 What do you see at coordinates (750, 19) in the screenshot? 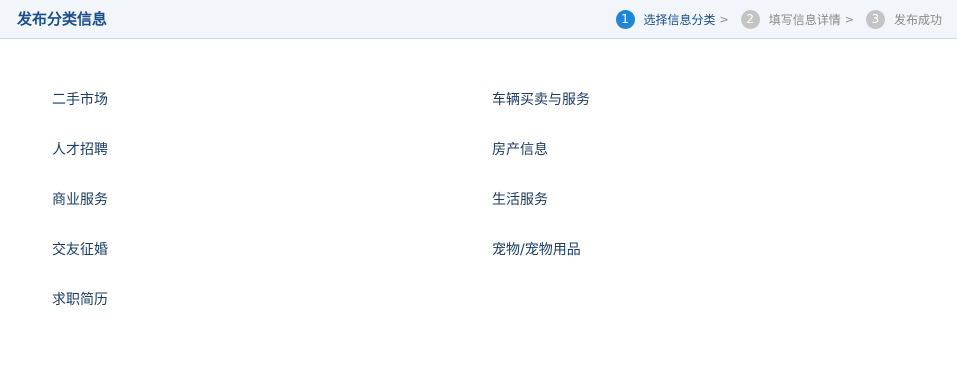
I see `step-number-2: 2` at bounding box center [750, 19].